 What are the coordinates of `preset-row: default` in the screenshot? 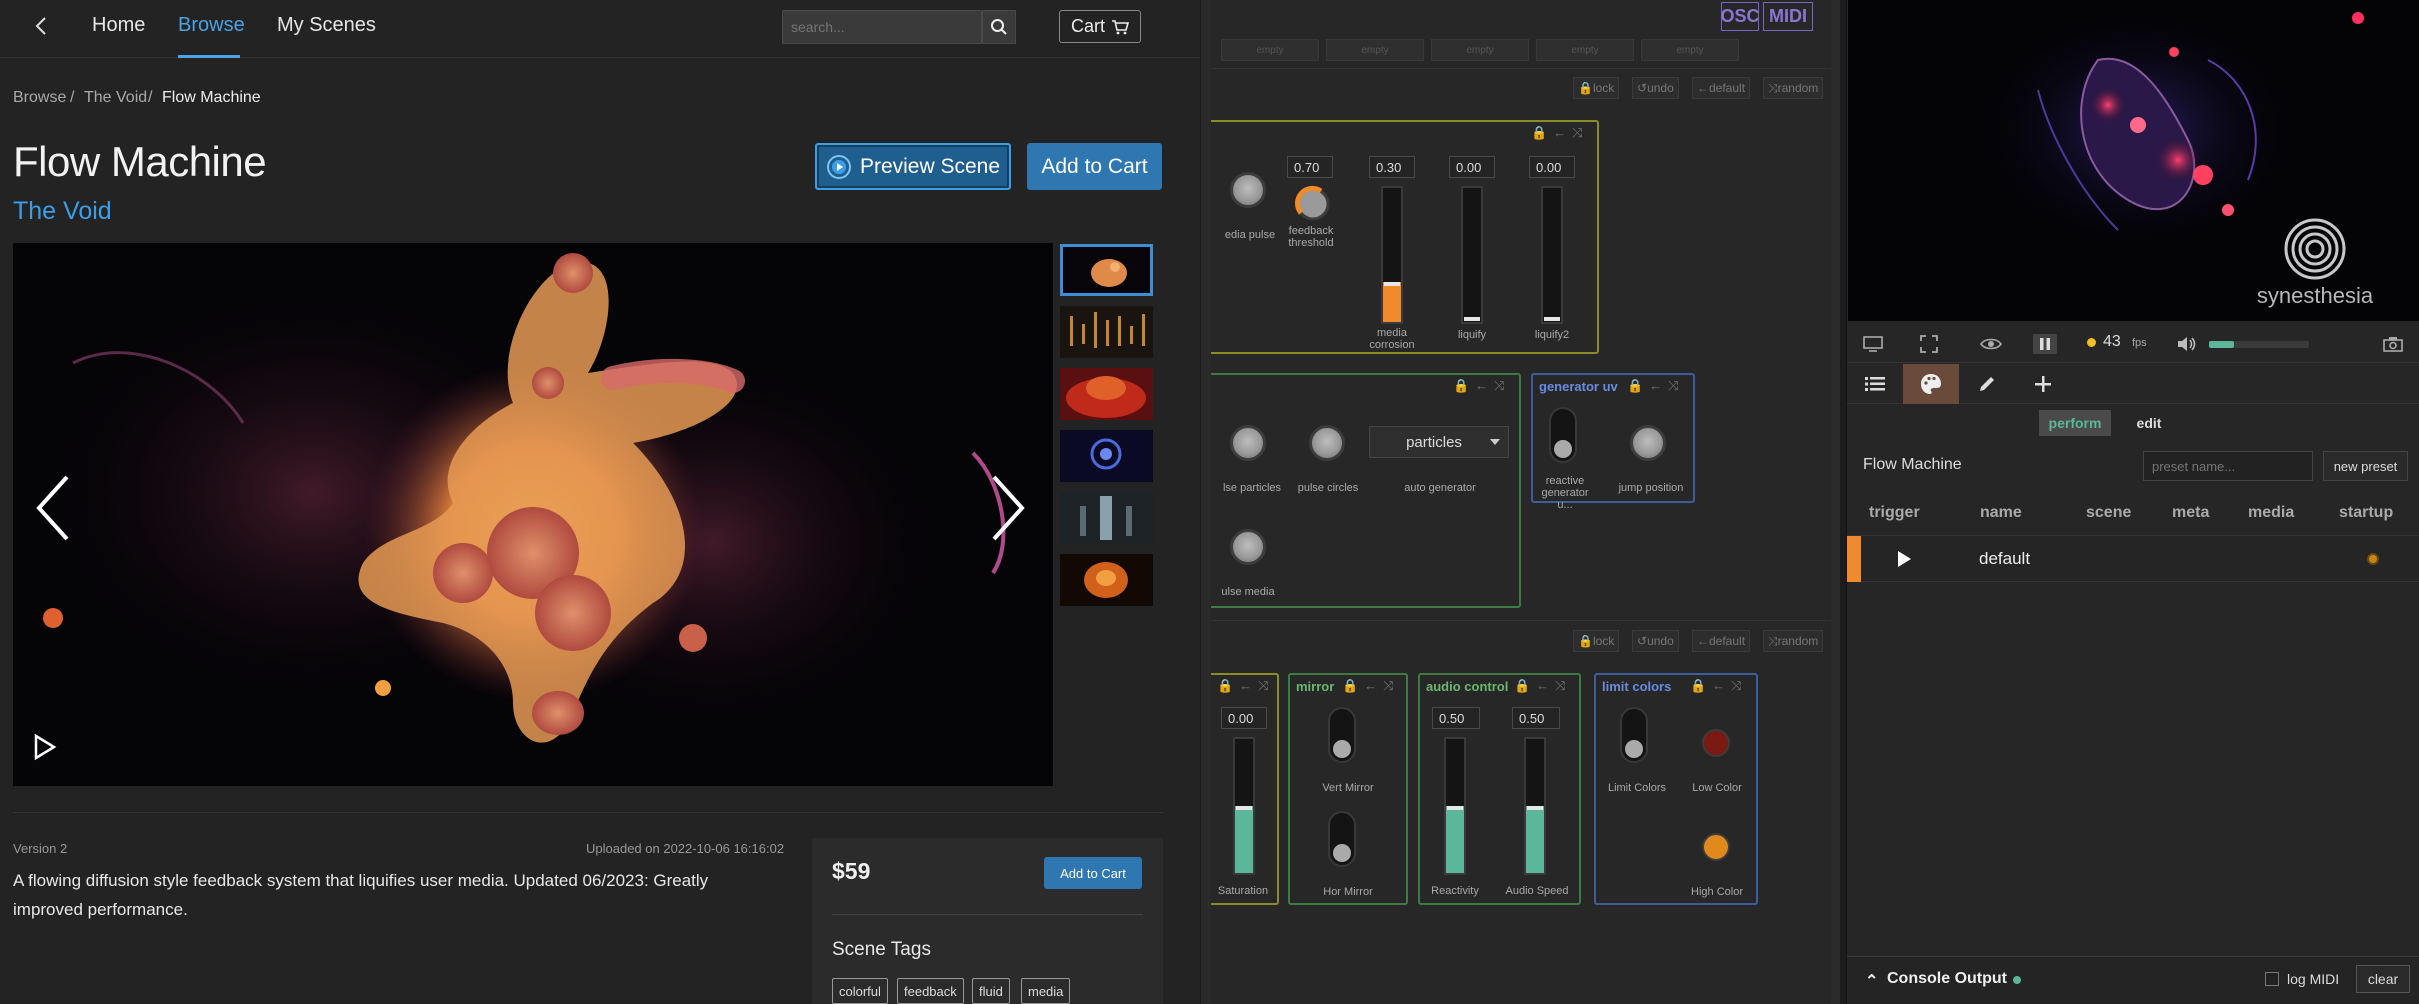 It's located at (2133, 558).